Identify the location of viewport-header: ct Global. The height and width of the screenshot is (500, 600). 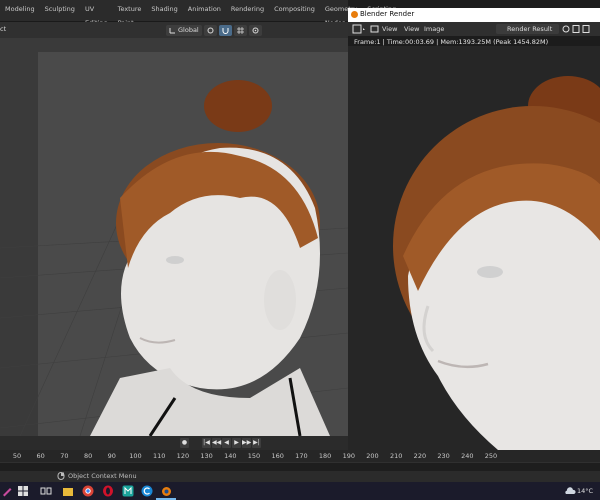
(174, 30).